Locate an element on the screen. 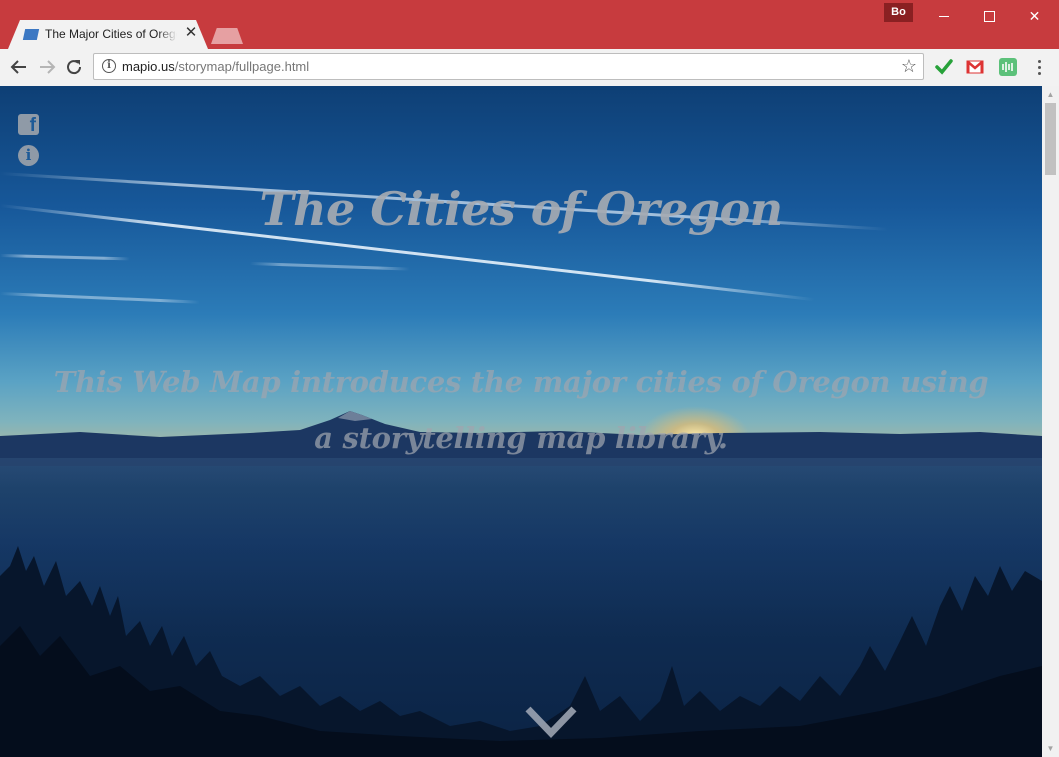 This screenshot has height=757, width=1059. info-glyph: i is located at coordinates (28, 155).